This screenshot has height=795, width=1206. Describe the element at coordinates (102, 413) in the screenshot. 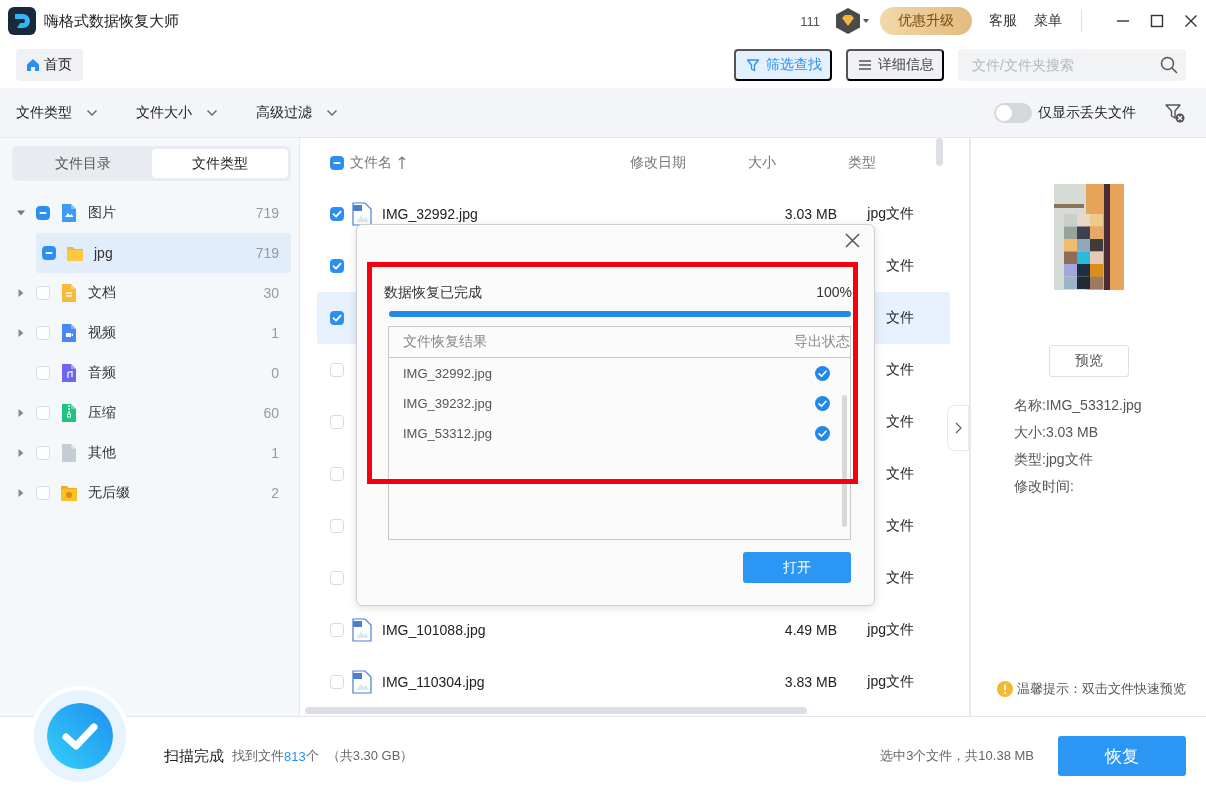

I see `tree-label: 压缩` at that location.